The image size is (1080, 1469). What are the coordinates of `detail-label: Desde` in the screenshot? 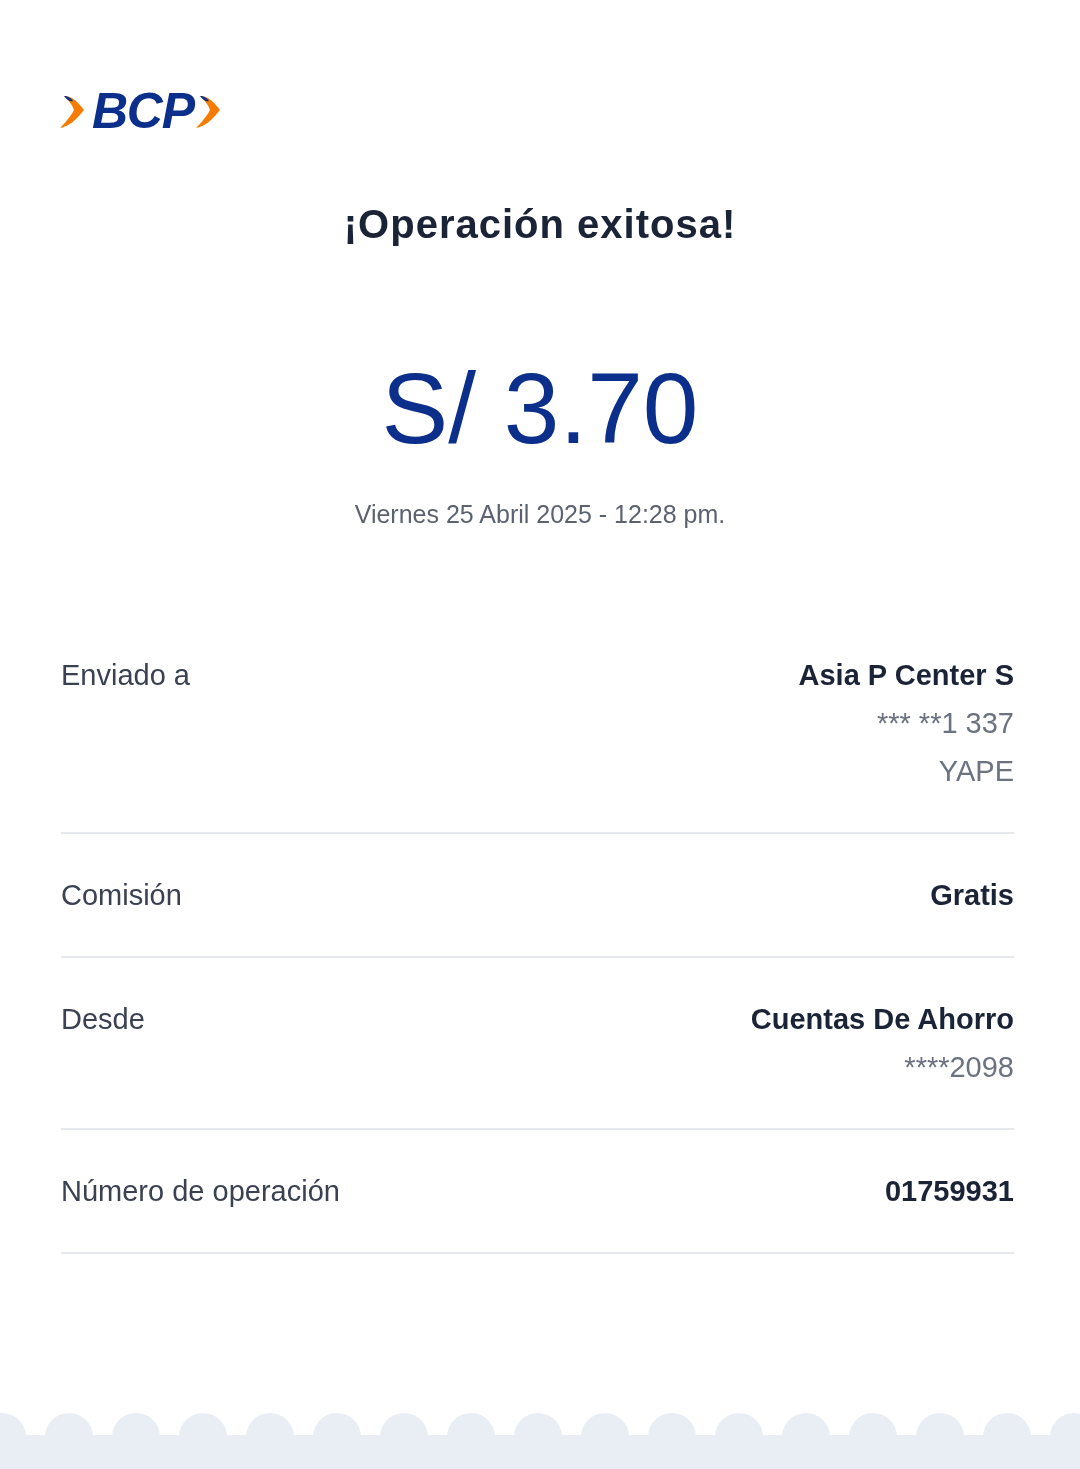 It's located at (103, 1019).